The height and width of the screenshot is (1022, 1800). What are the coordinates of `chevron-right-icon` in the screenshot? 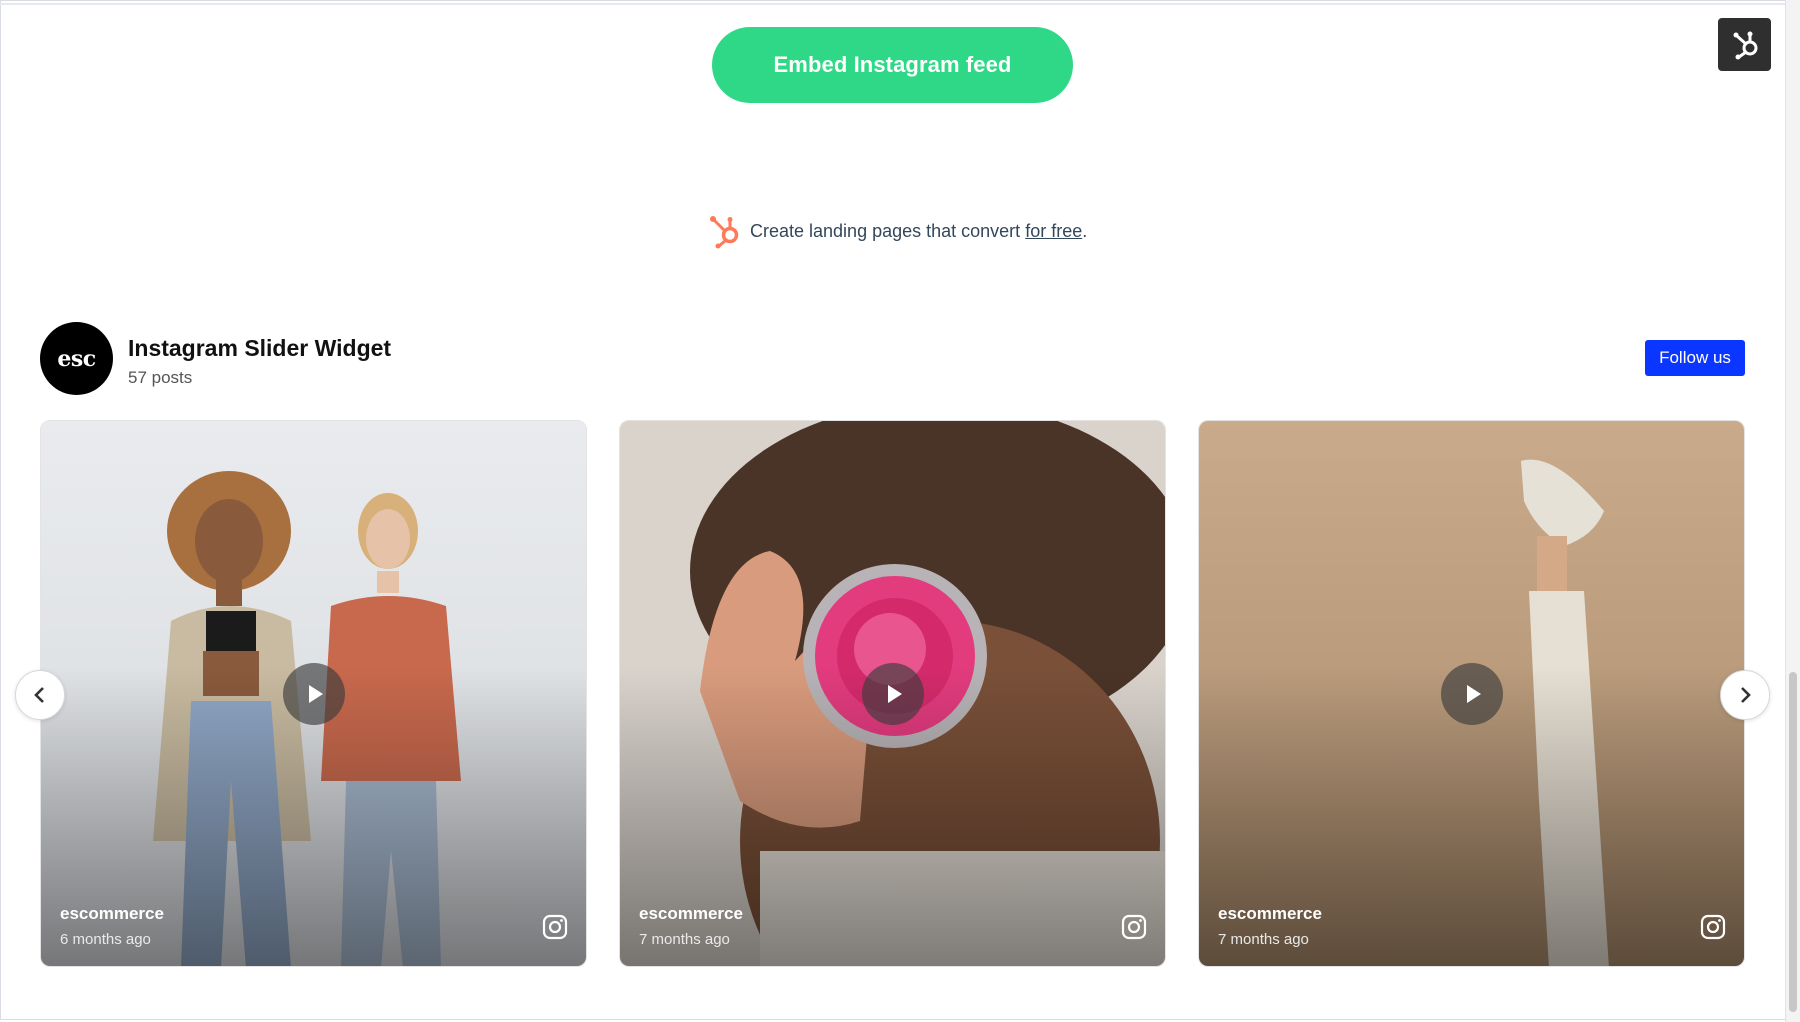 It's located at (1746, 695).